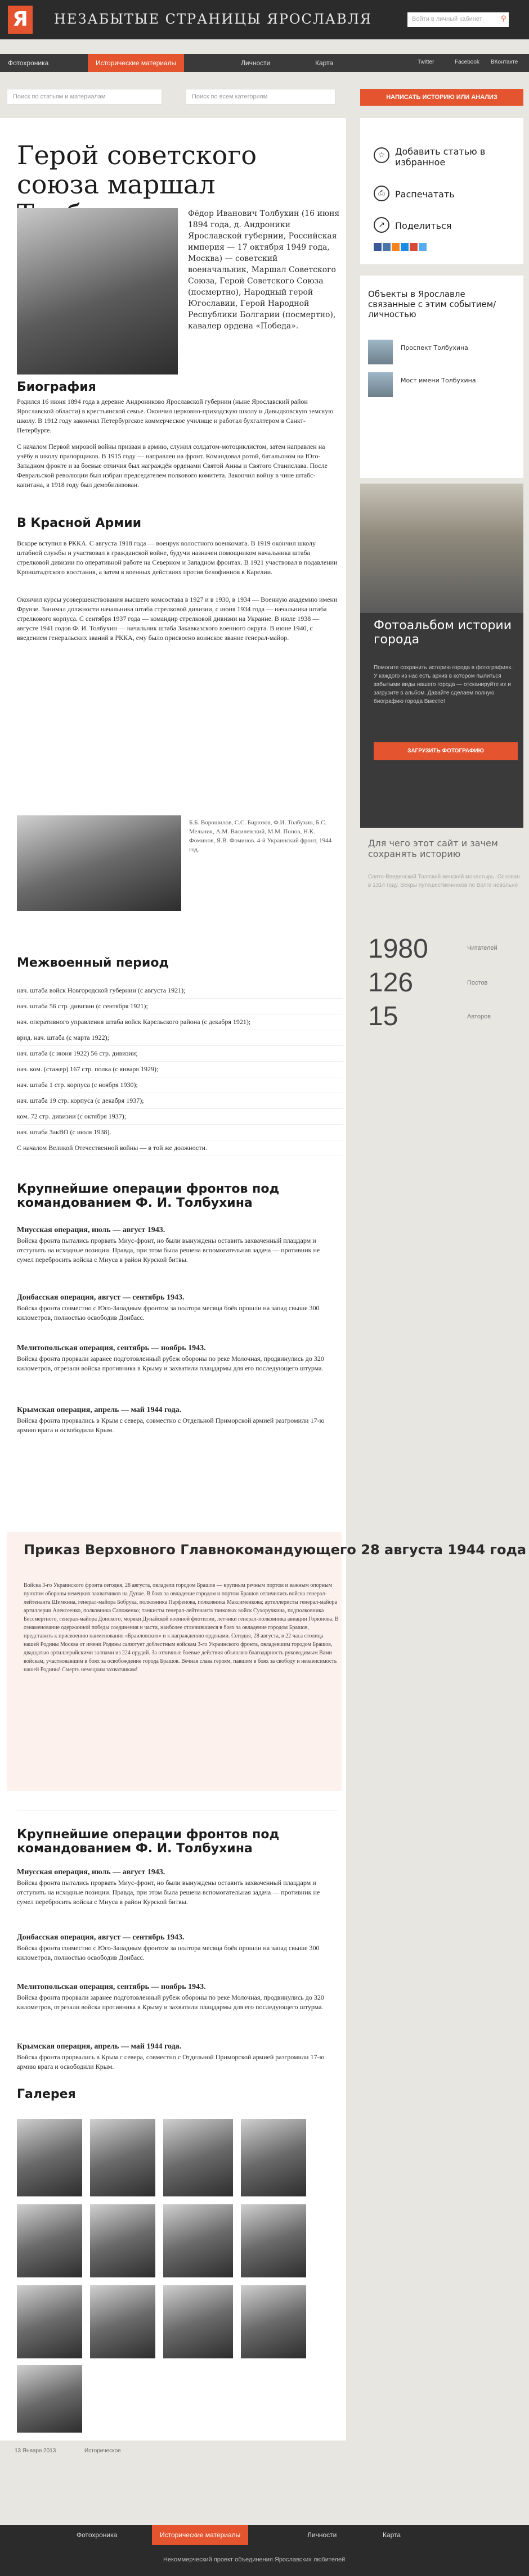  I want to click on star-icon: ☆, so click(381, 155).